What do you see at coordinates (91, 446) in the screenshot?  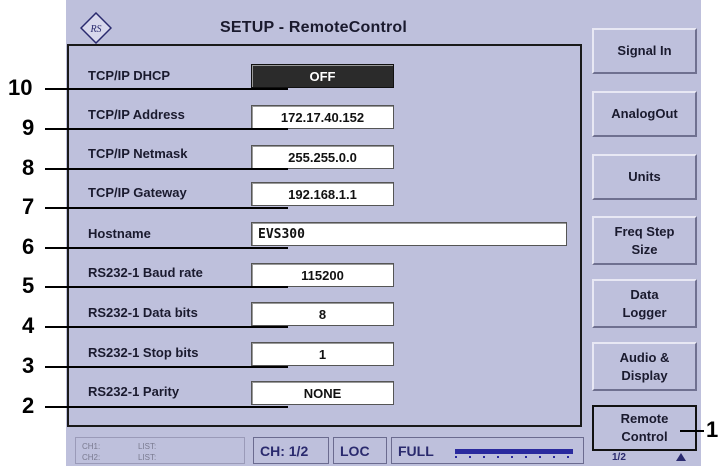 I see `status-ch1: CH1:` at bounding box center [91, 446].